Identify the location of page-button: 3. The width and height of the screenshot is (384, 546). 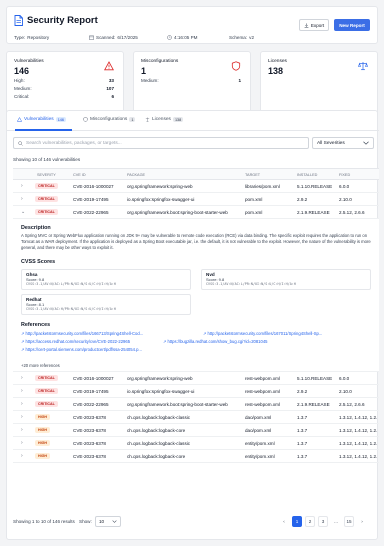
(323, 521).